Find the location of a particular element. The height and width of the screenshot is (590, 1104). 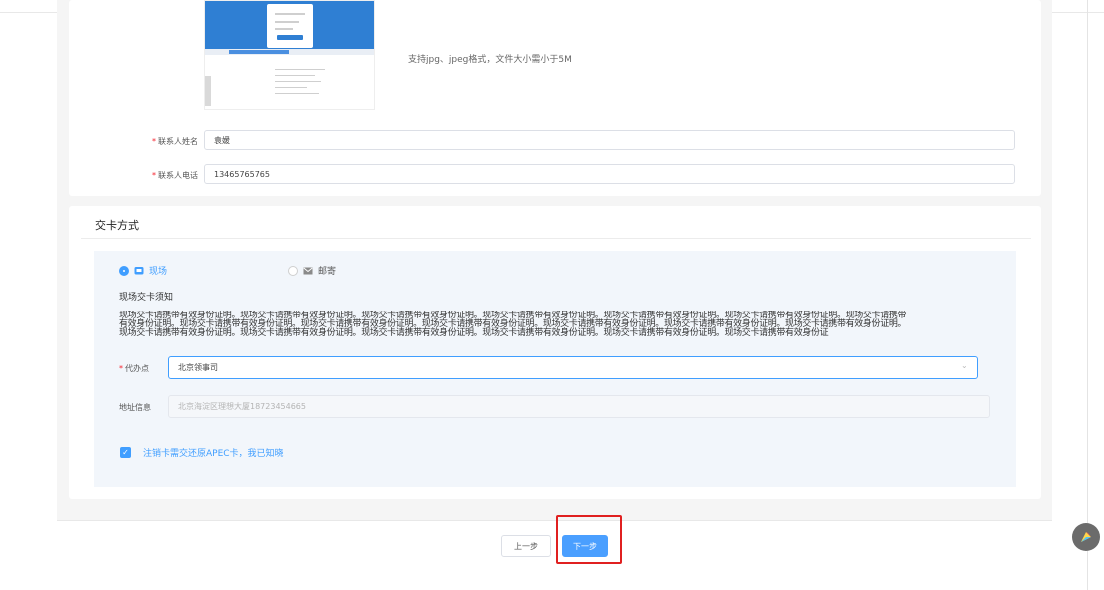

contact-phone-label-text: 联系人电话 is located at coordinates (178, 175).